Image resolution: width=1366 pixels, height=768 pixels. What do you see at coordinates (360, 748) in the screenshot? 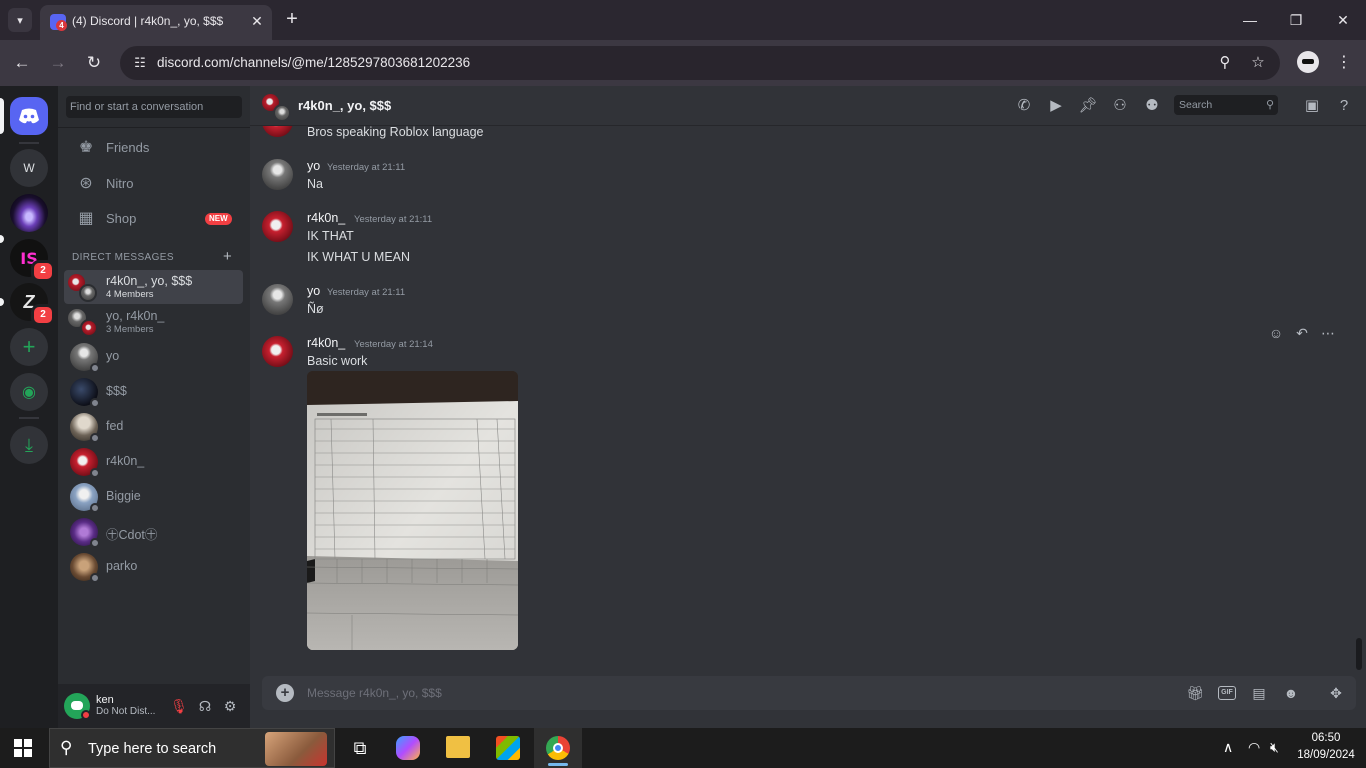
I see `task-view-icon: ⧉` at bounding box center [360, 748].